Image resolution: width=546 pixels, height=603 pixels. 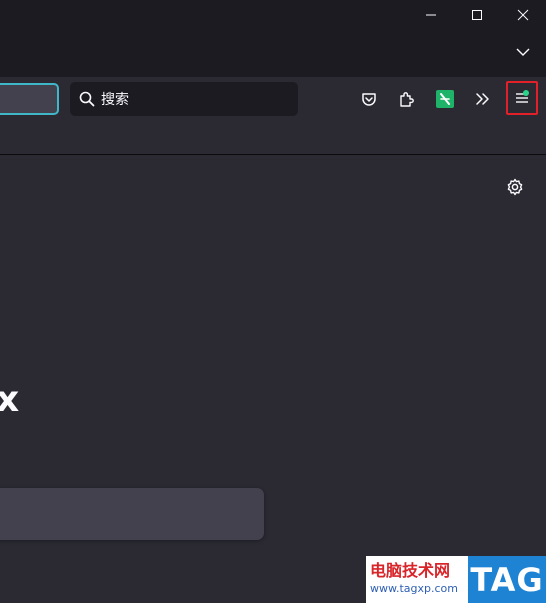 I want to click on list-all-tabs-button, so click(x=523, y=52).